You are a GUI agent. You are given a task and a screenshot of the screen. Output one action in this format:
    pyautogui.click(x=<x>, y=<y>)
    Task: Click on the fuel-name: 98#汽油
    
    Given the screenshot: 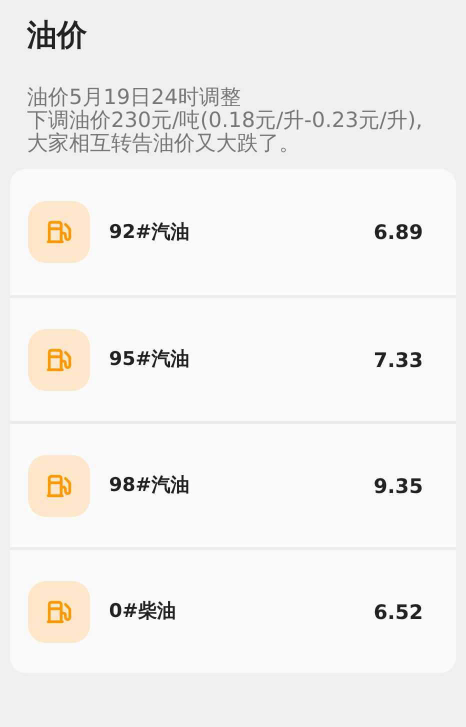 What is the action you would take?
    pyautogui.click(x=149, y=485)
    